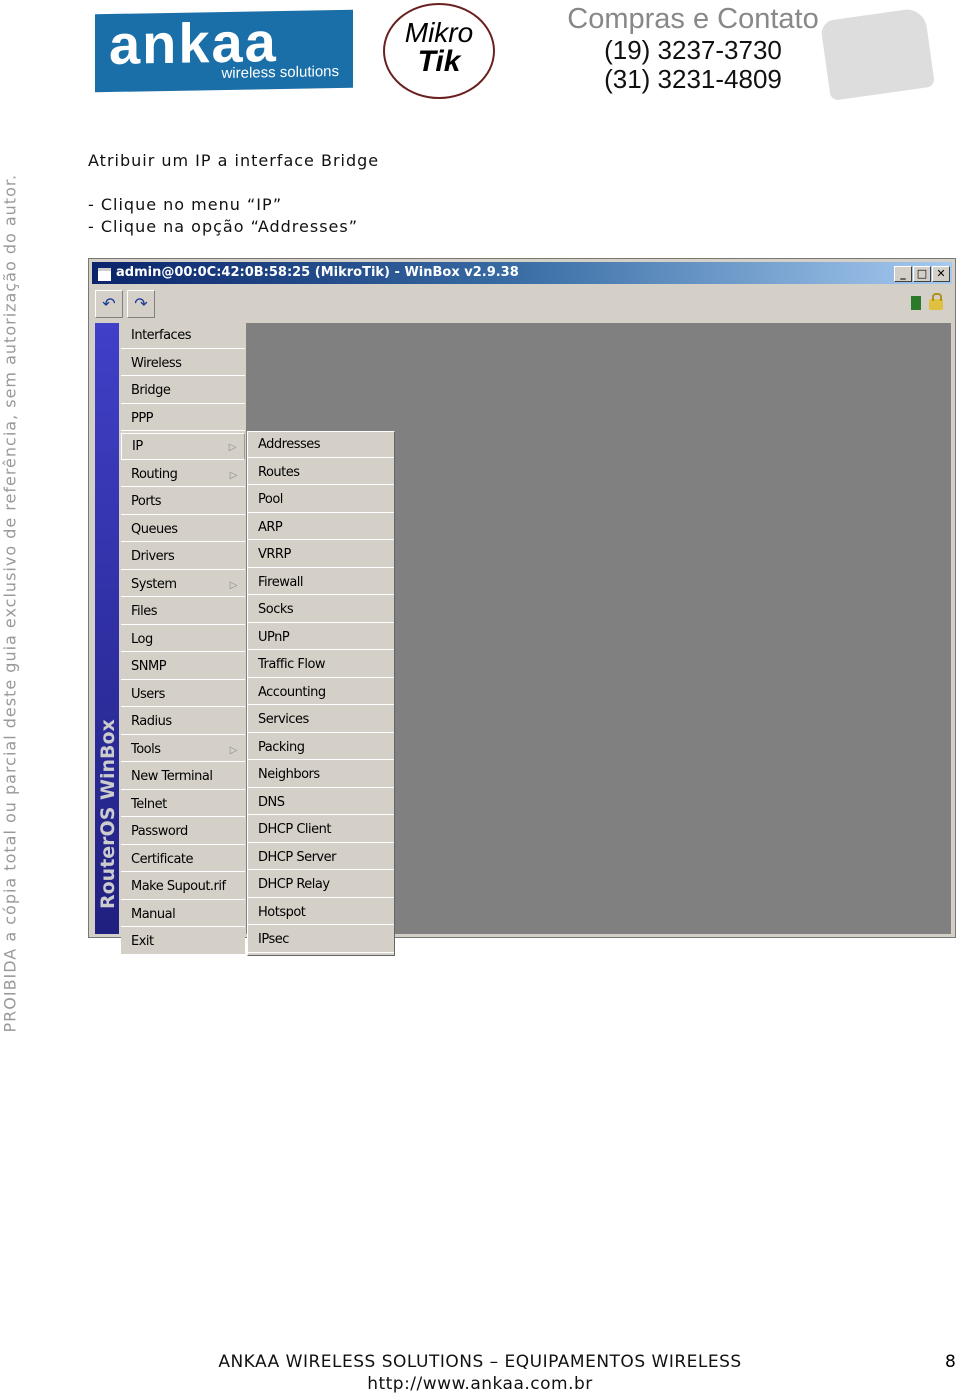 The height and width of the screenshot is (1394, 960). I want to click on redo-button: ↷, so click(141, 304).